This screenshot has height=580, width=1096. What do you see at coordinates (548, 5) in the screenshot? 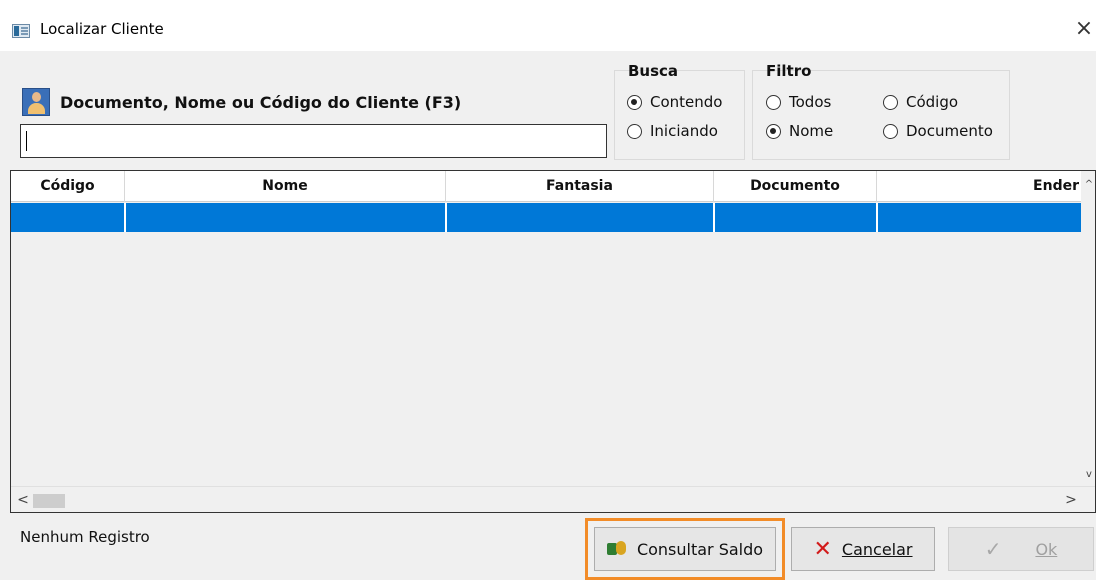
I see `top-strip` at bounding box center [548, 5].